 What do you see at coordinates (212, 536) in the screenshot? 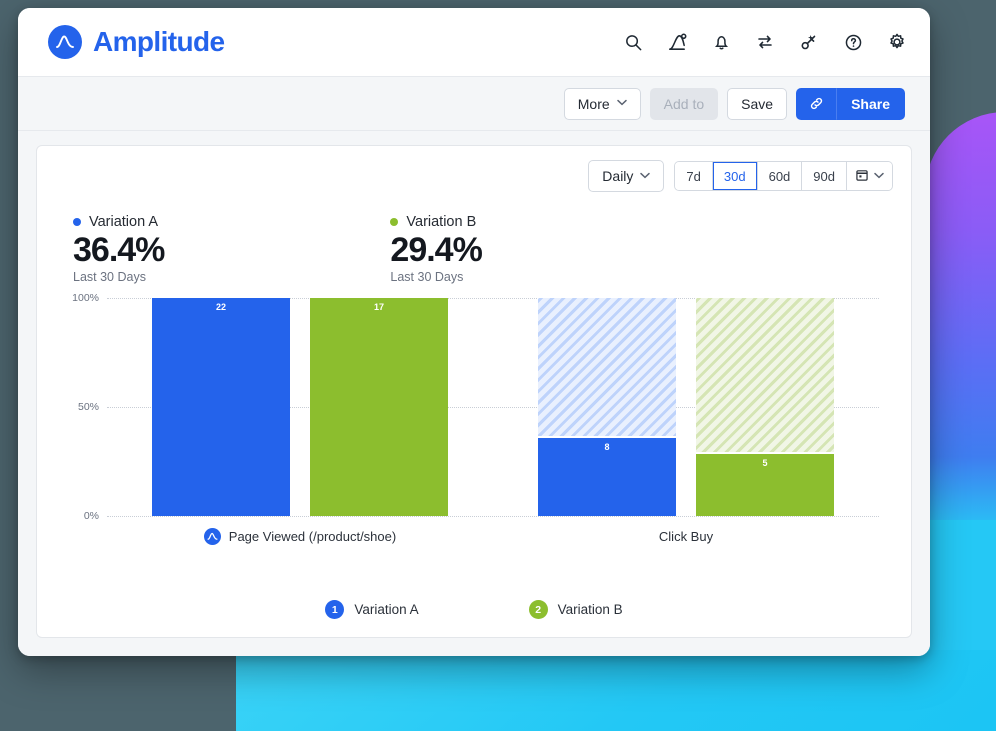
I see `amplitude-event-icon` at bounding box center [212, 536].